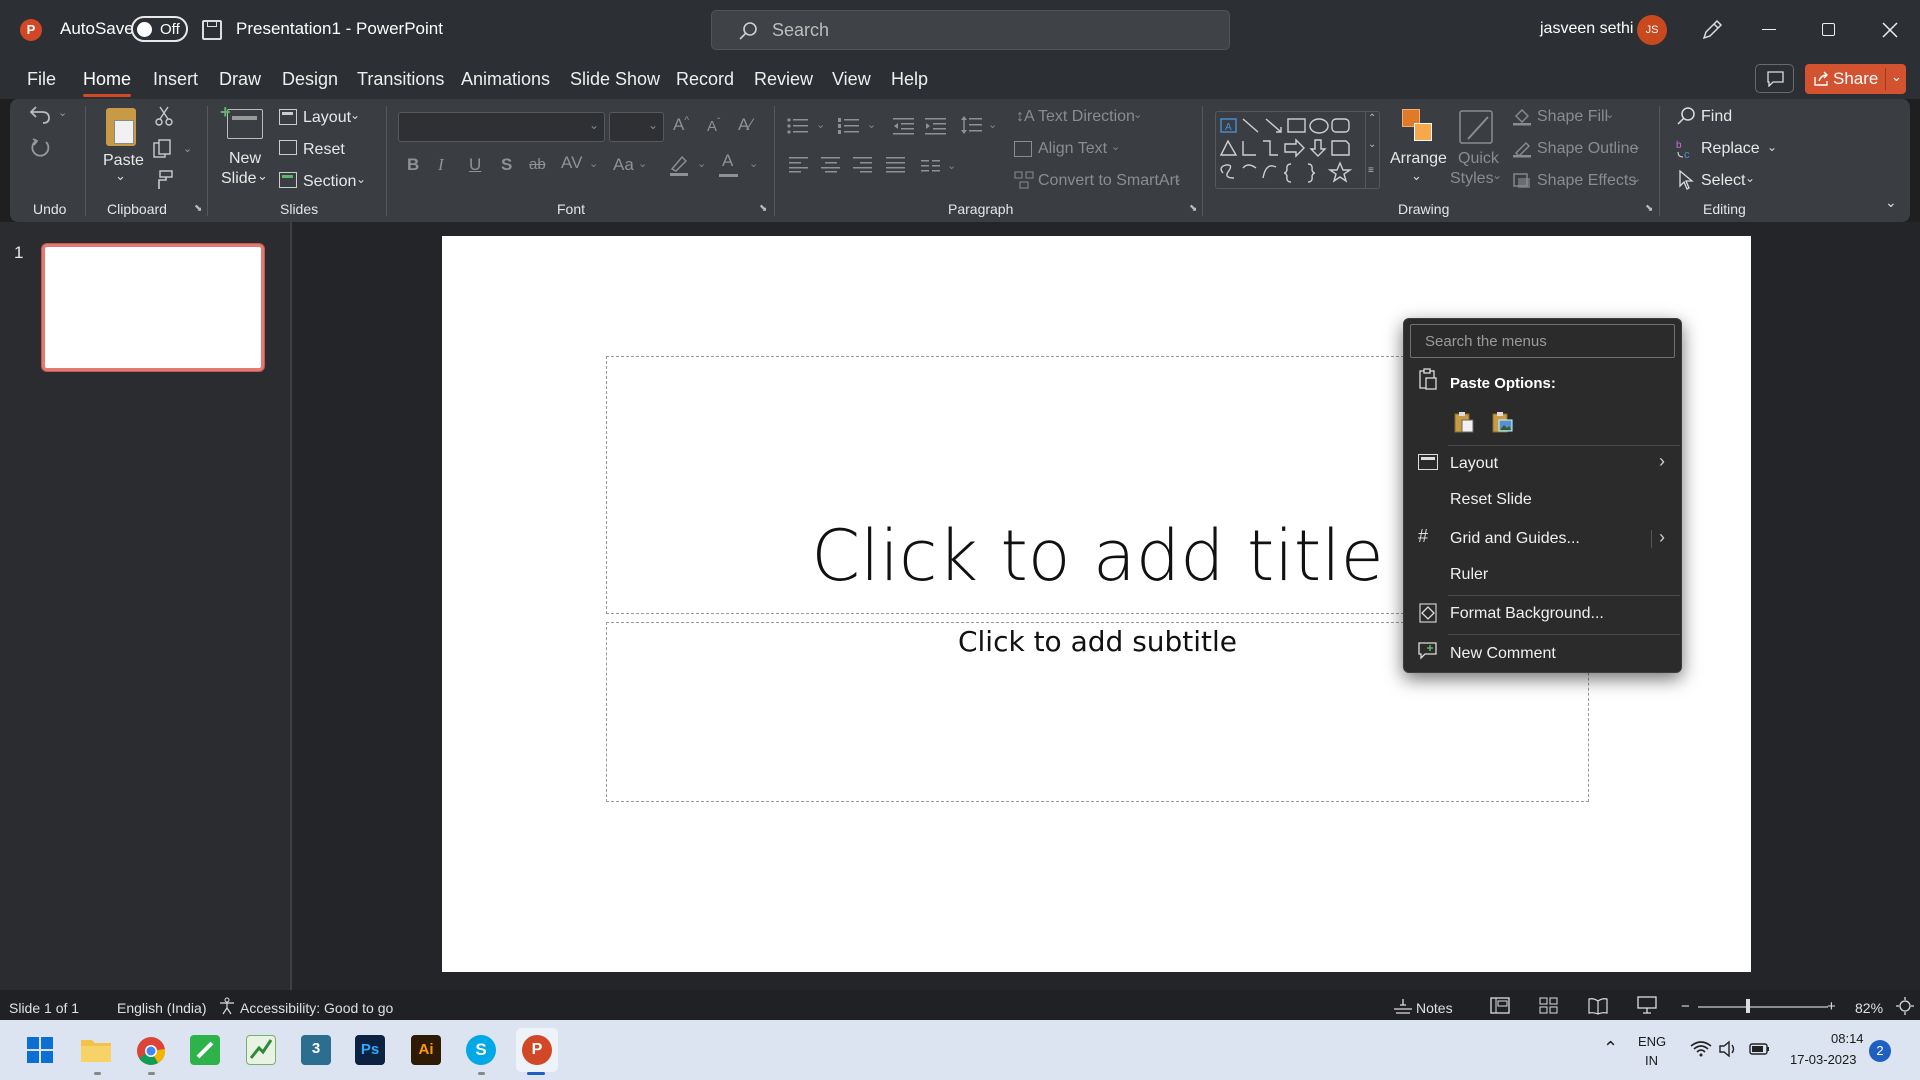 The width and height of the screenshot is (1920, 1080). Describe the element at coordinates (1572, 117) in the screenshot. I see `shape-fill-button: Shape Fill` at that location.